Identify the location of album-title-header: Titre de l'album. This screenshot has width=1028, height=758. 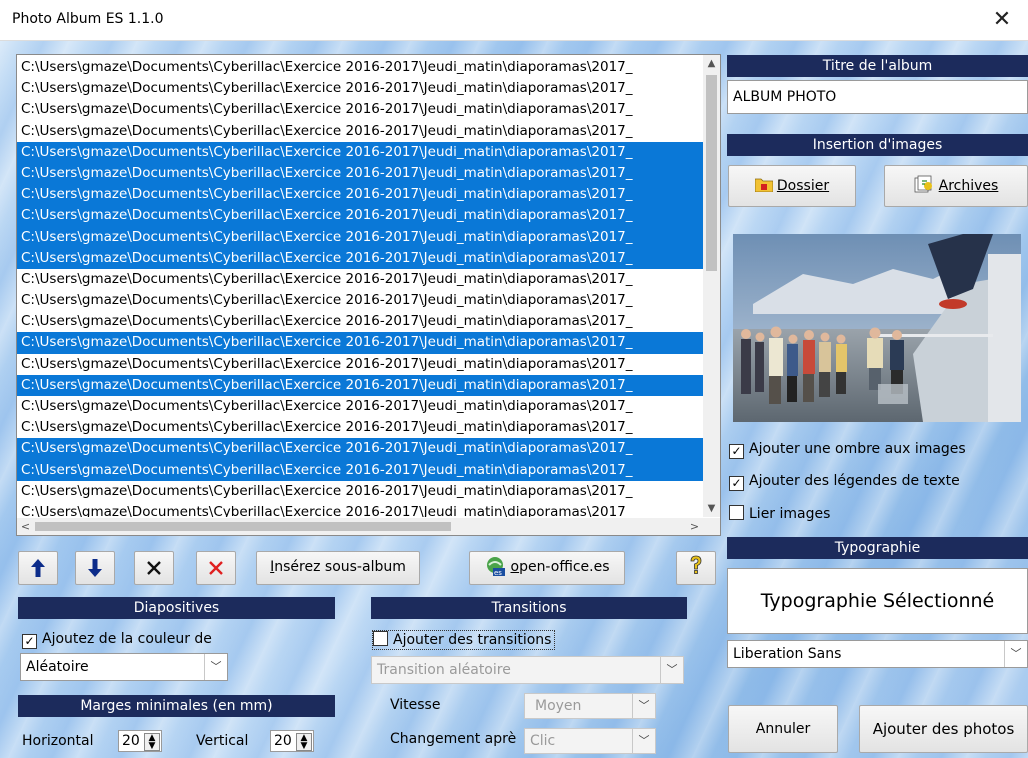
(877, 66).